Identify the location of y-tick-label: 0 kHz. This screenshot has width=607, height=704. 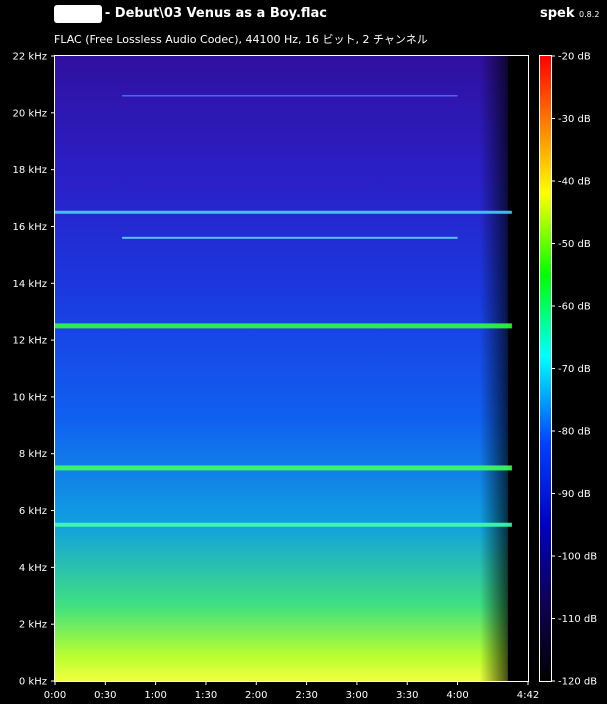
(33, 682).